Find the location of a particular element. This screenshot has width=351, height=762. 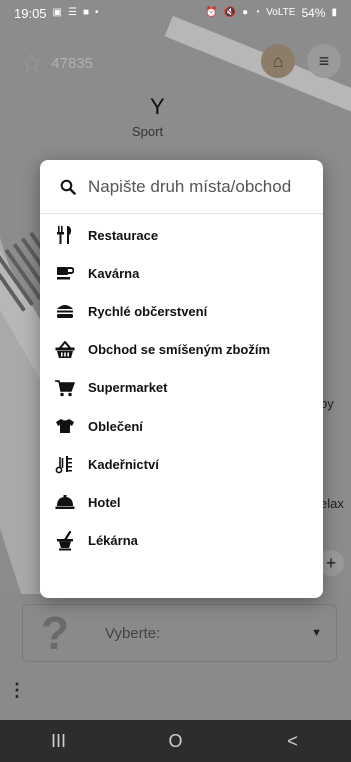

list-item-kadernictvi: Kadeřnictví is located at coordinates (181, 464).